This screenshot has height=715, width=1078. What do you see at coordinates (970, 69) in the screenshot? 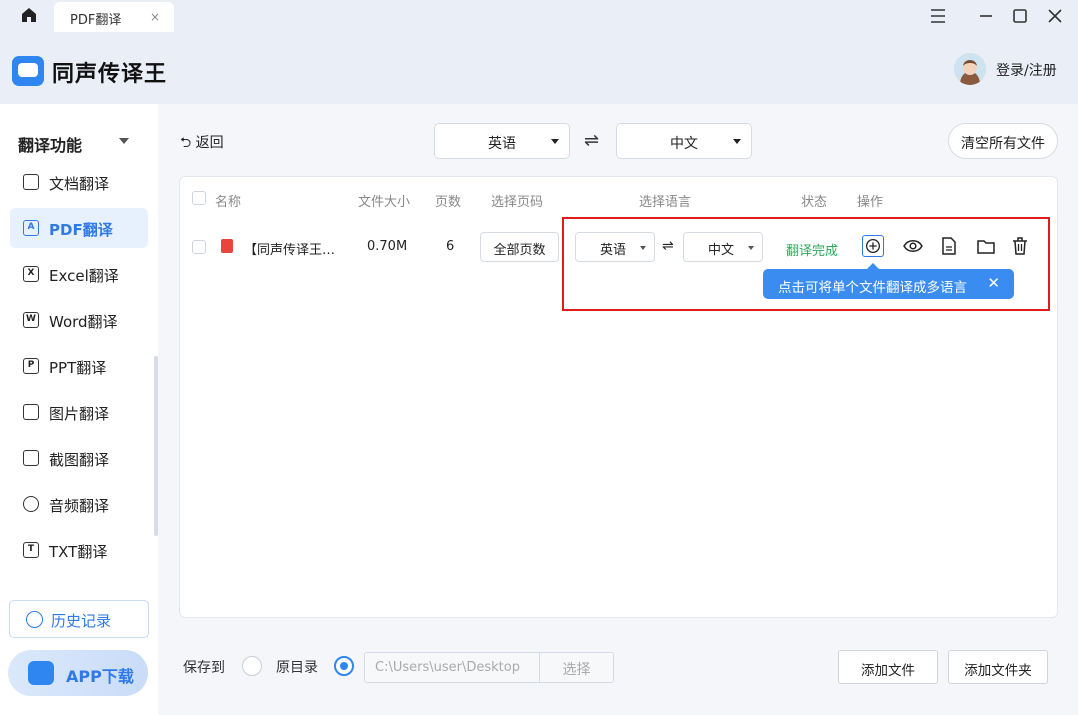
I see `avatar` at bounding box center [970, 69].